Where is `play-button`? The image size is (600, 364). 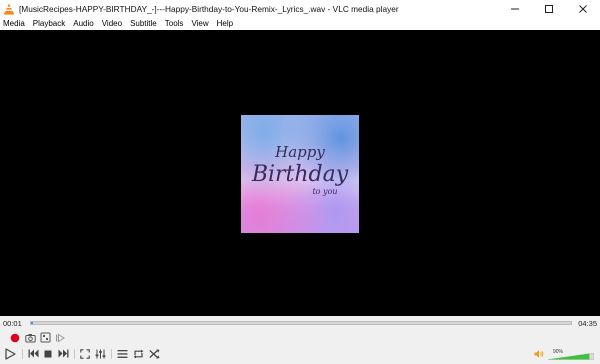
play-button is located at coordinates (10, 353).